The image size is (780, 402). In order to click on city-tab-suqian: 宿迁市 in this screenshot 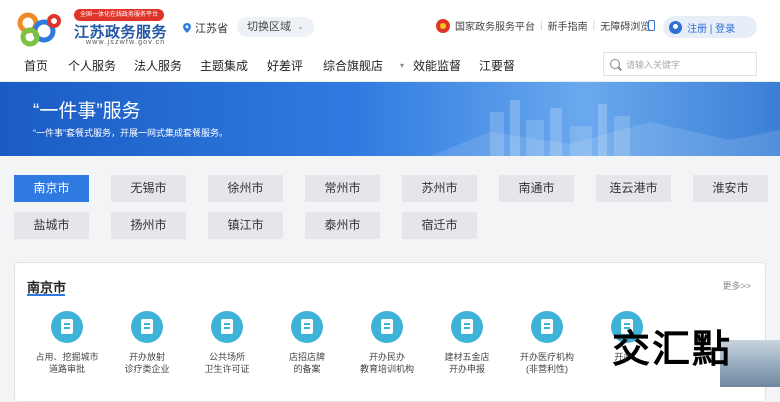, I will do `click(439, 225)`.